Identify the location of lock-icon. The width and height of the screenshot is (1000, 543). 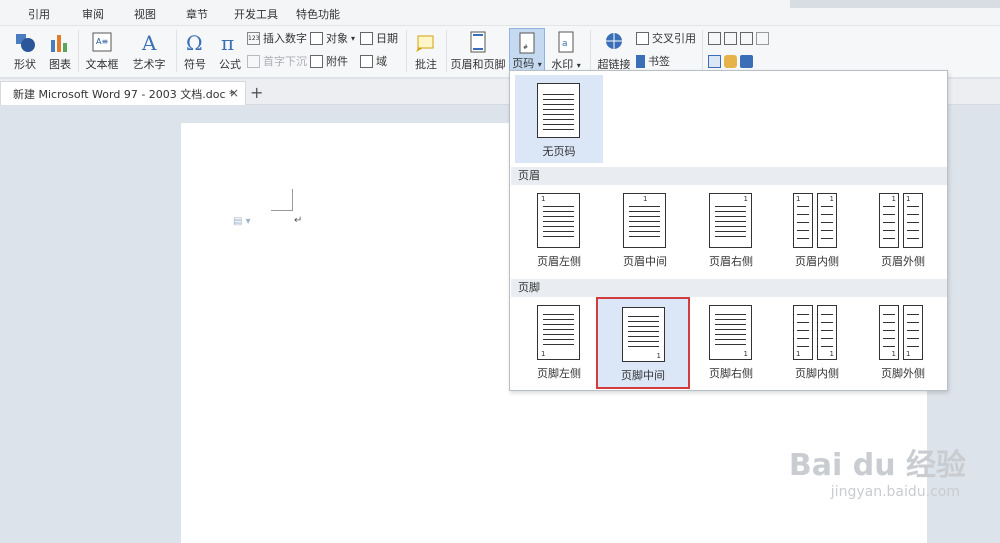
(746, 61).